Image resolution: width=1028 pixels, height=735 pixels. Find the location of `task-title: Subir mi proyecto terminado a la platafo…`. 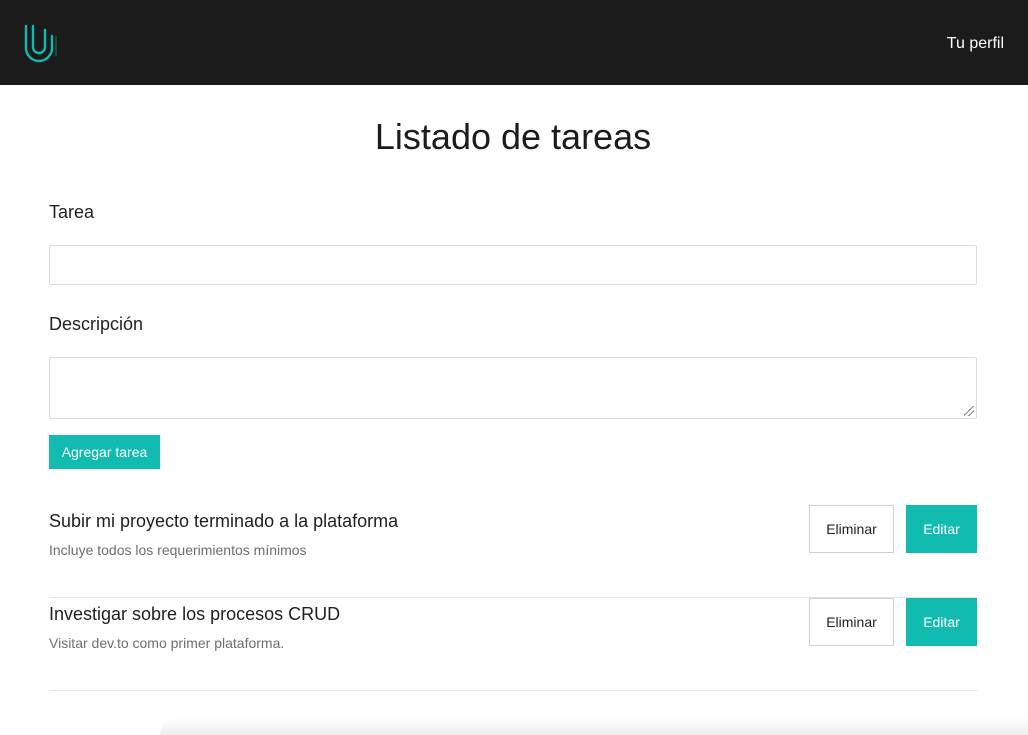

task-title: Subir mi proyecto terminado a la platafo… is located at coordinates (224, 521).